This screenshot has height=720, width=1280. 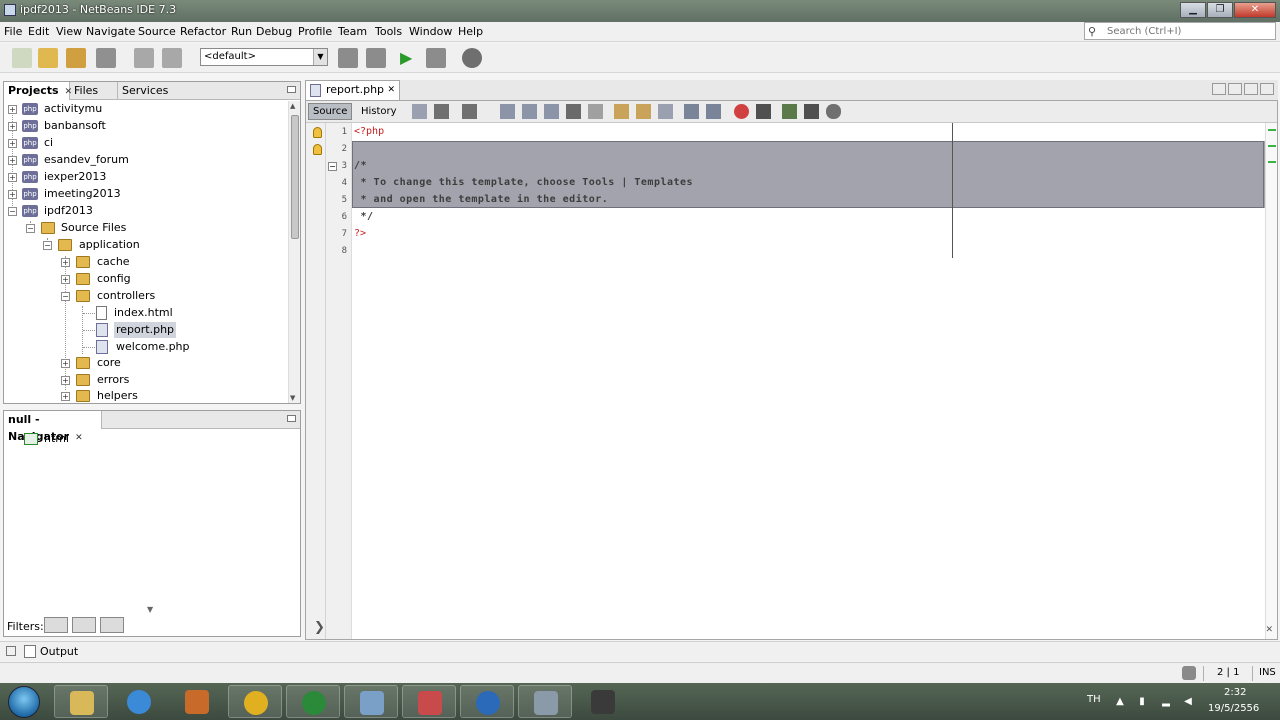 I want to click on source-view-button: Source, so click(x=330, y=111).